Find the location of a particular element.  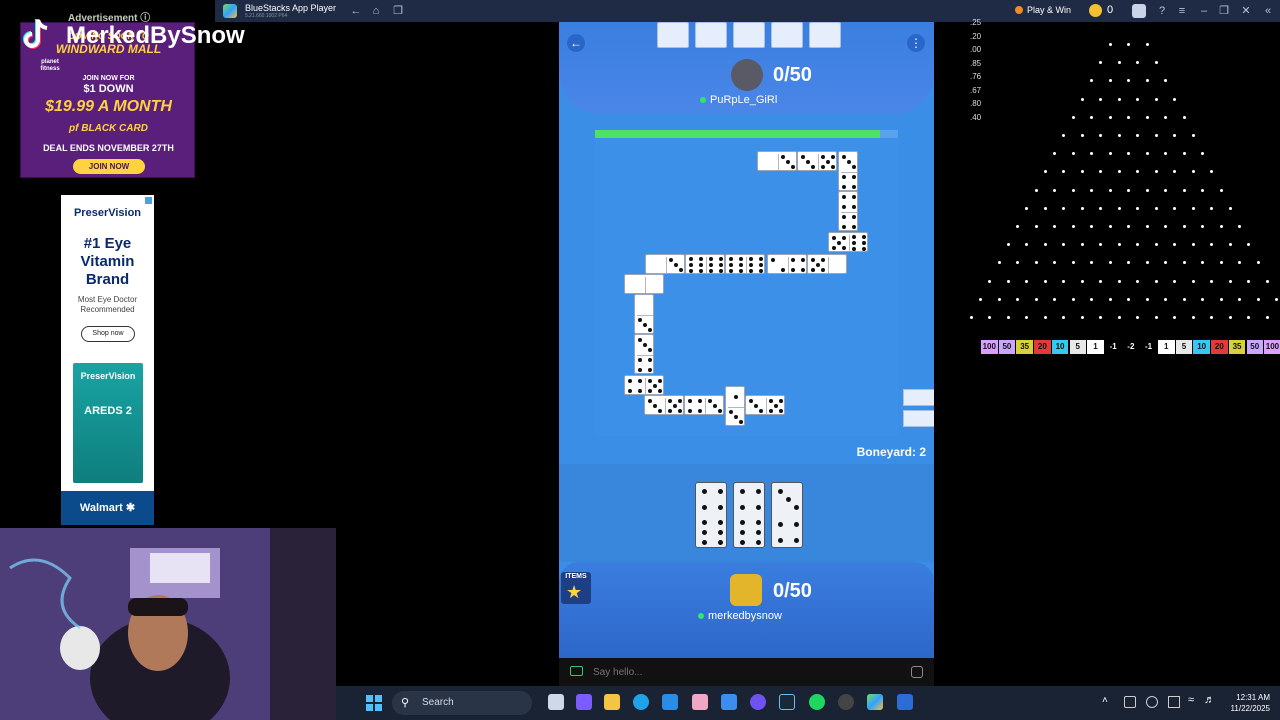

ad1-join-button: JOIN NOW is located at coordinates (109, 166).